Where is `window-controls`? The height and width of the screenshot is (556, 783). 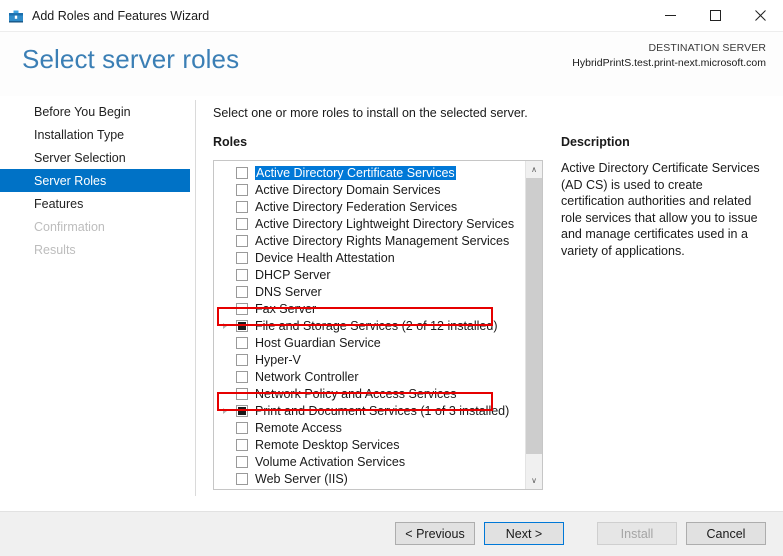
window-controls is located at coordinates (715, 15).